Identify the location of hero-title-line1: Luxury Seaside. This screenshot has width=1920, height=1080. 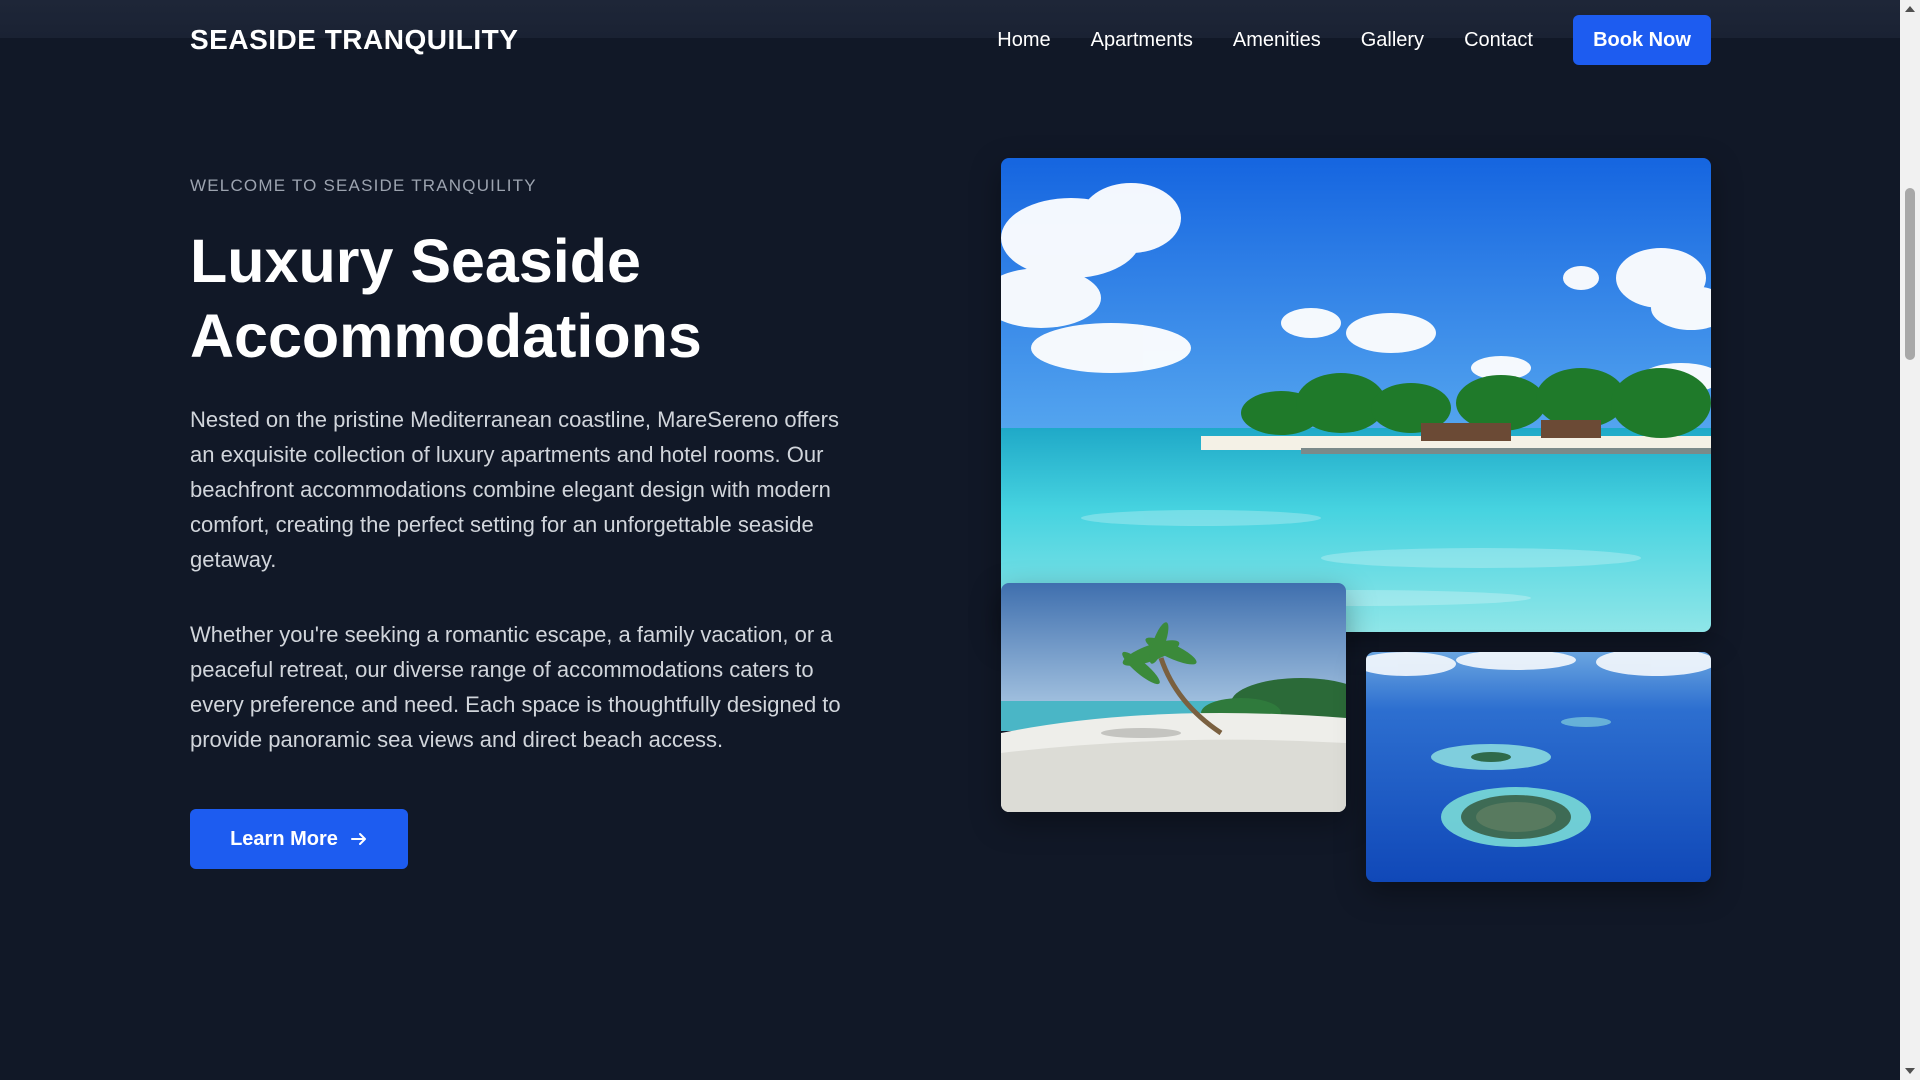
(415, 261).